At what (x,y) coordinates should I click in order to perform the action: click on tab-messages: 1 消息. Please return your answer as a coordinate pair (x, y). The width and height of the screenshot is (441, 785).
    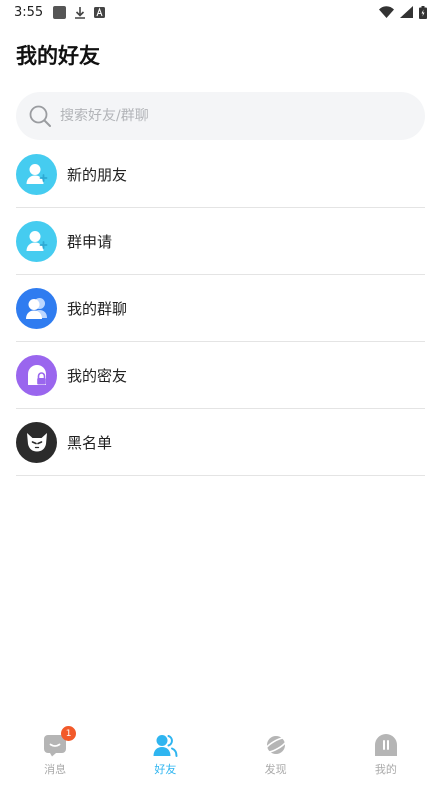
    Looking at the image, I should click on (55, 754).